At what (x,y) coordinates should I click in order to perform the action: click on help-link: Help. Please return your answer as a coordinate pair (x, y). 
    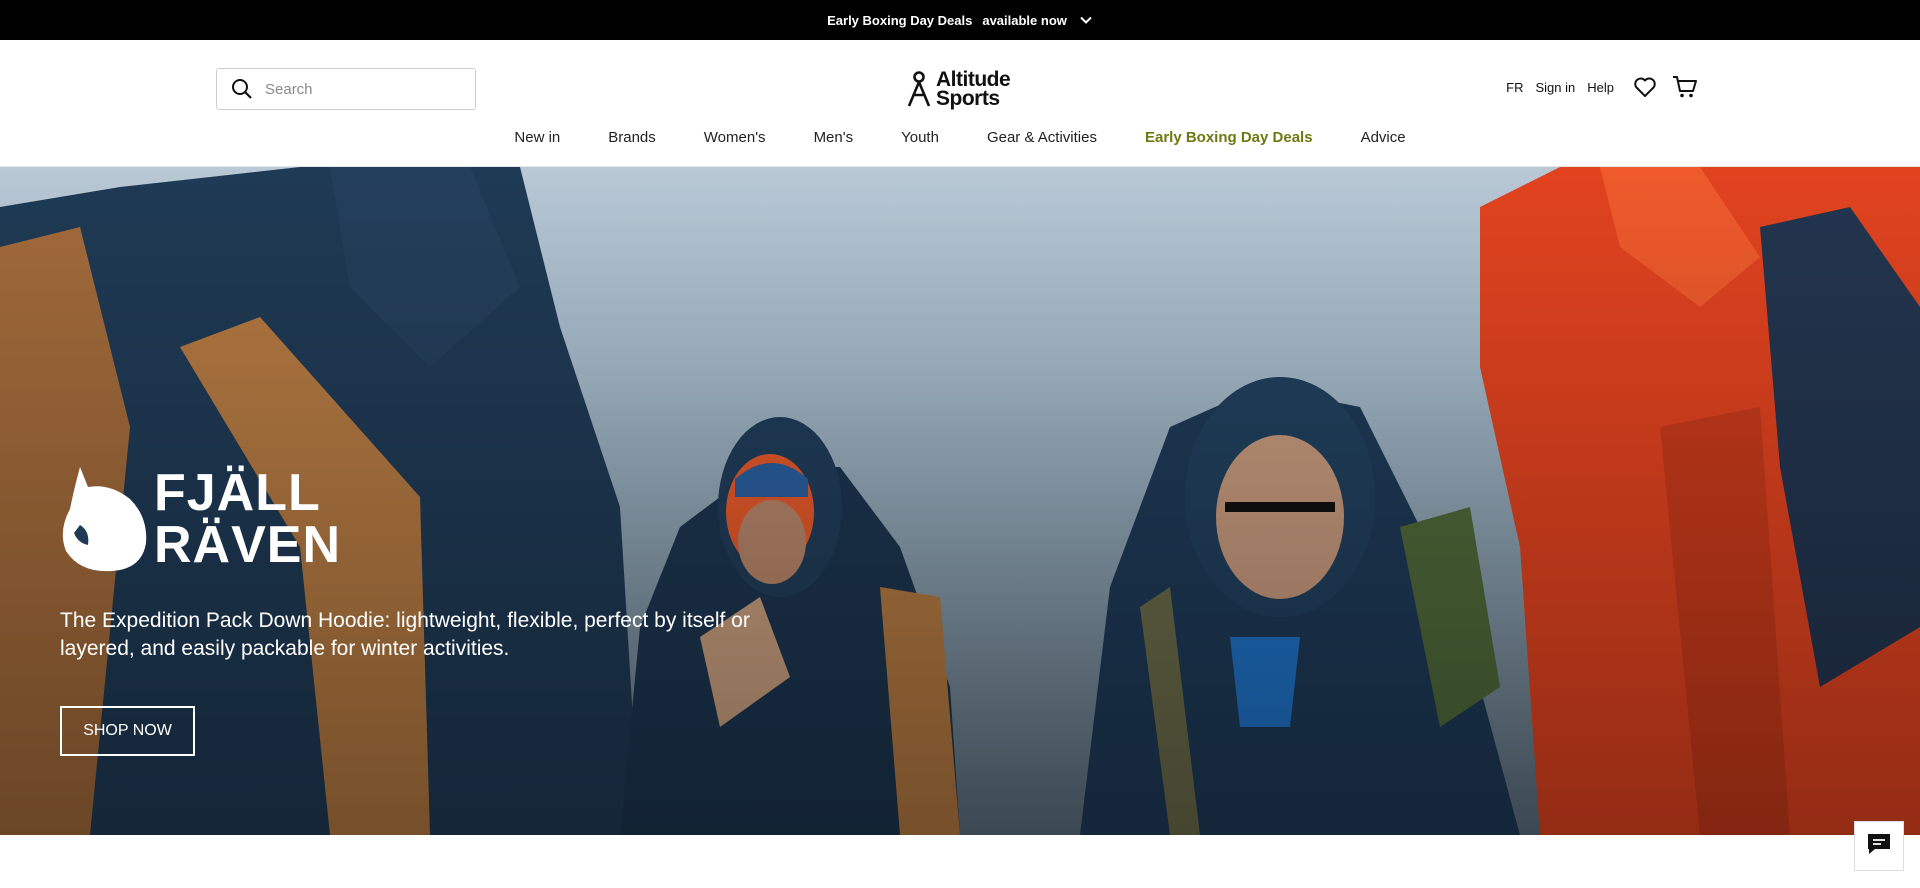
    Looking at the image, I should click on (1600, 87).